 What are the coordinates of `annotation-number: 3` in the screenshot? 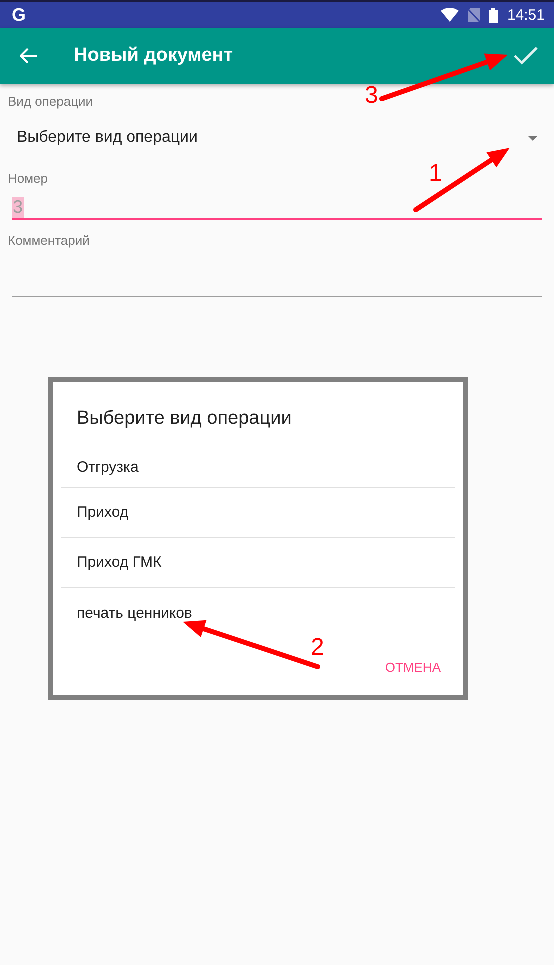 It's located at (371, 95).